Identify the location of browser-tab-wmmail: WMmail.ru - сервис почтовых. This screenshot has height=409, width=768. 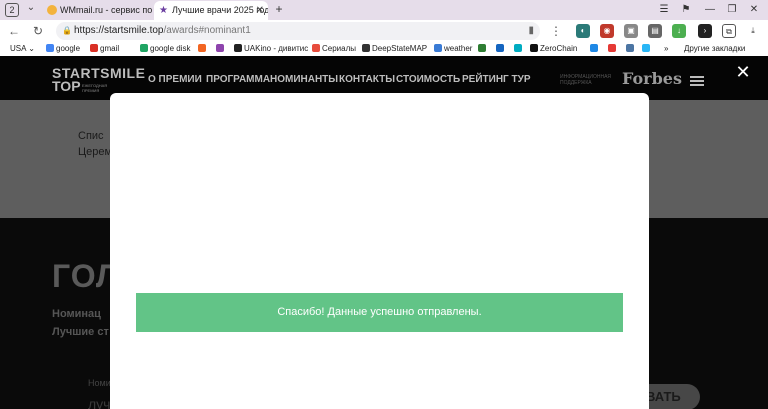
(97, 10).